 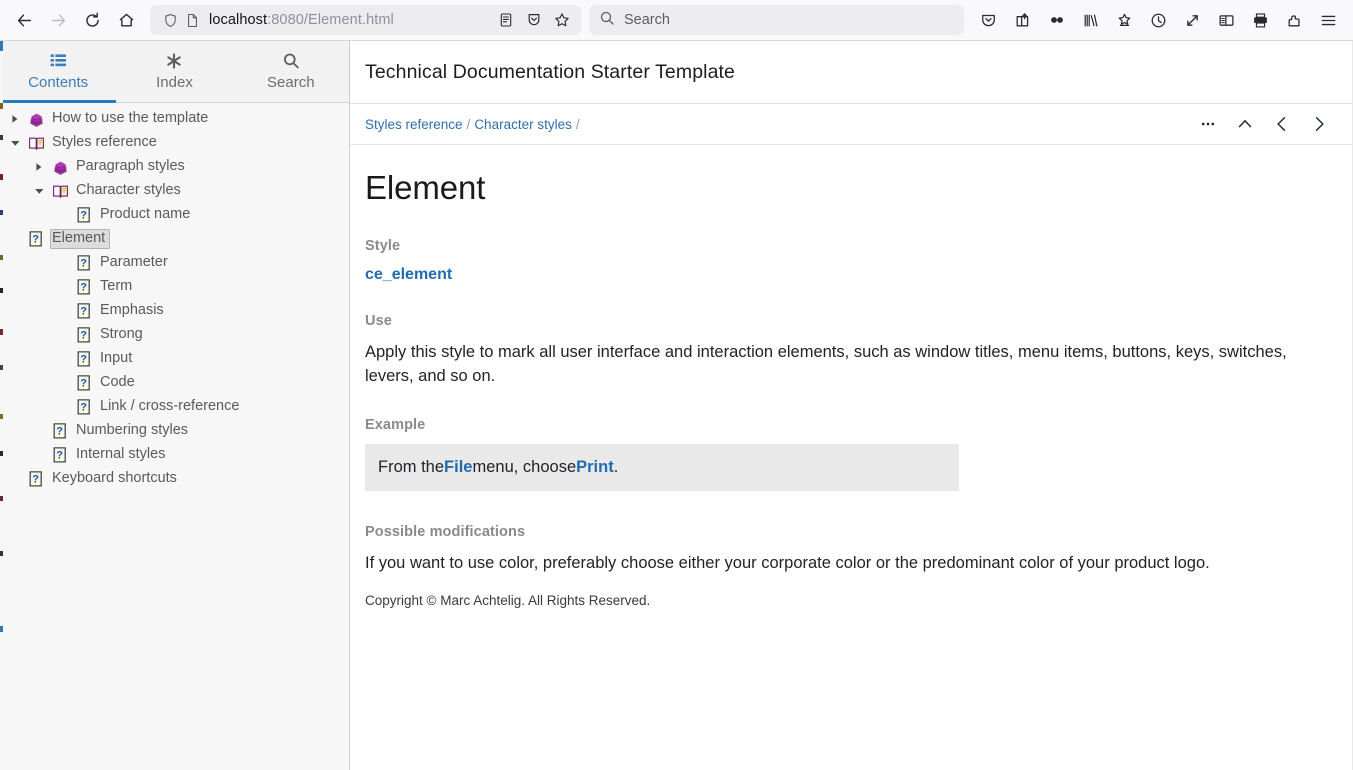 I want to click on tree-item-element: ? Element, so click(x=174, y=239).